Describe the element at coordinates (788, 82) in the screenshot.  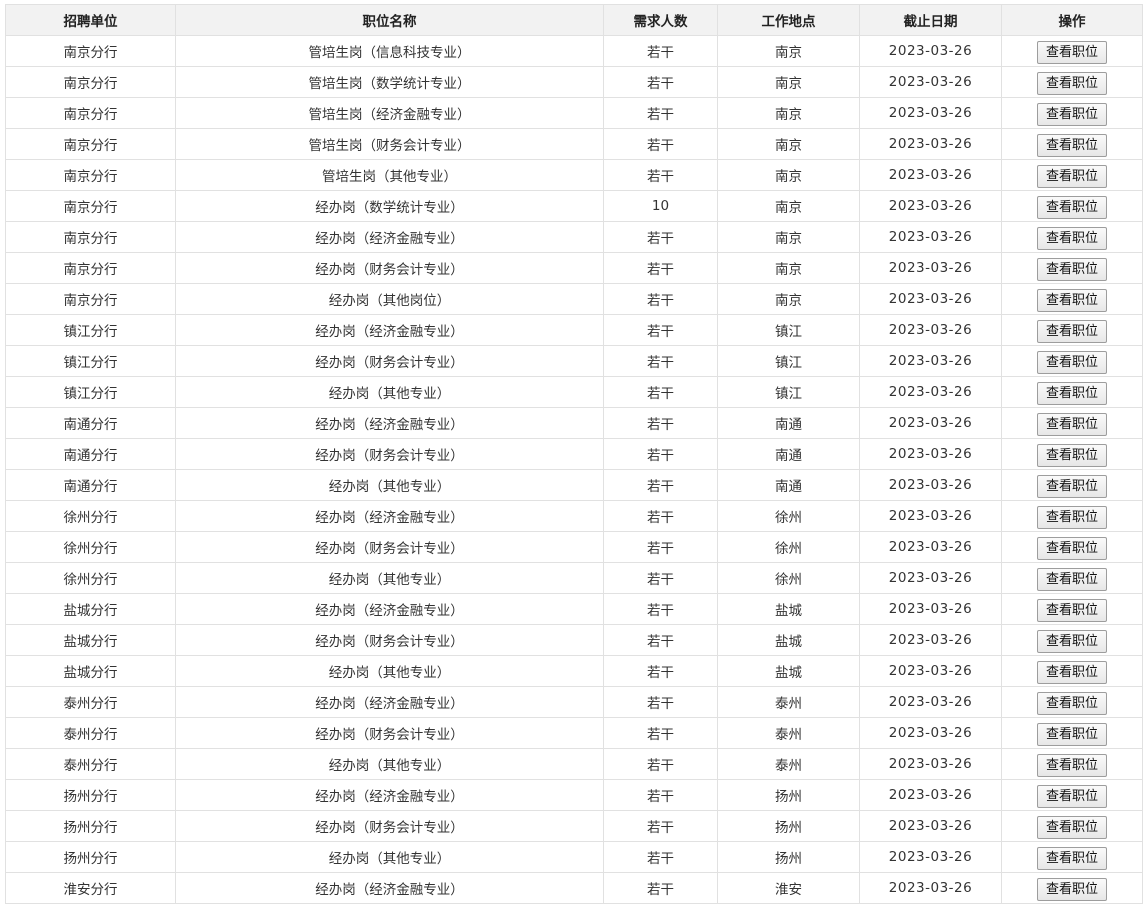
I see `cell-location: 南京` at that location.